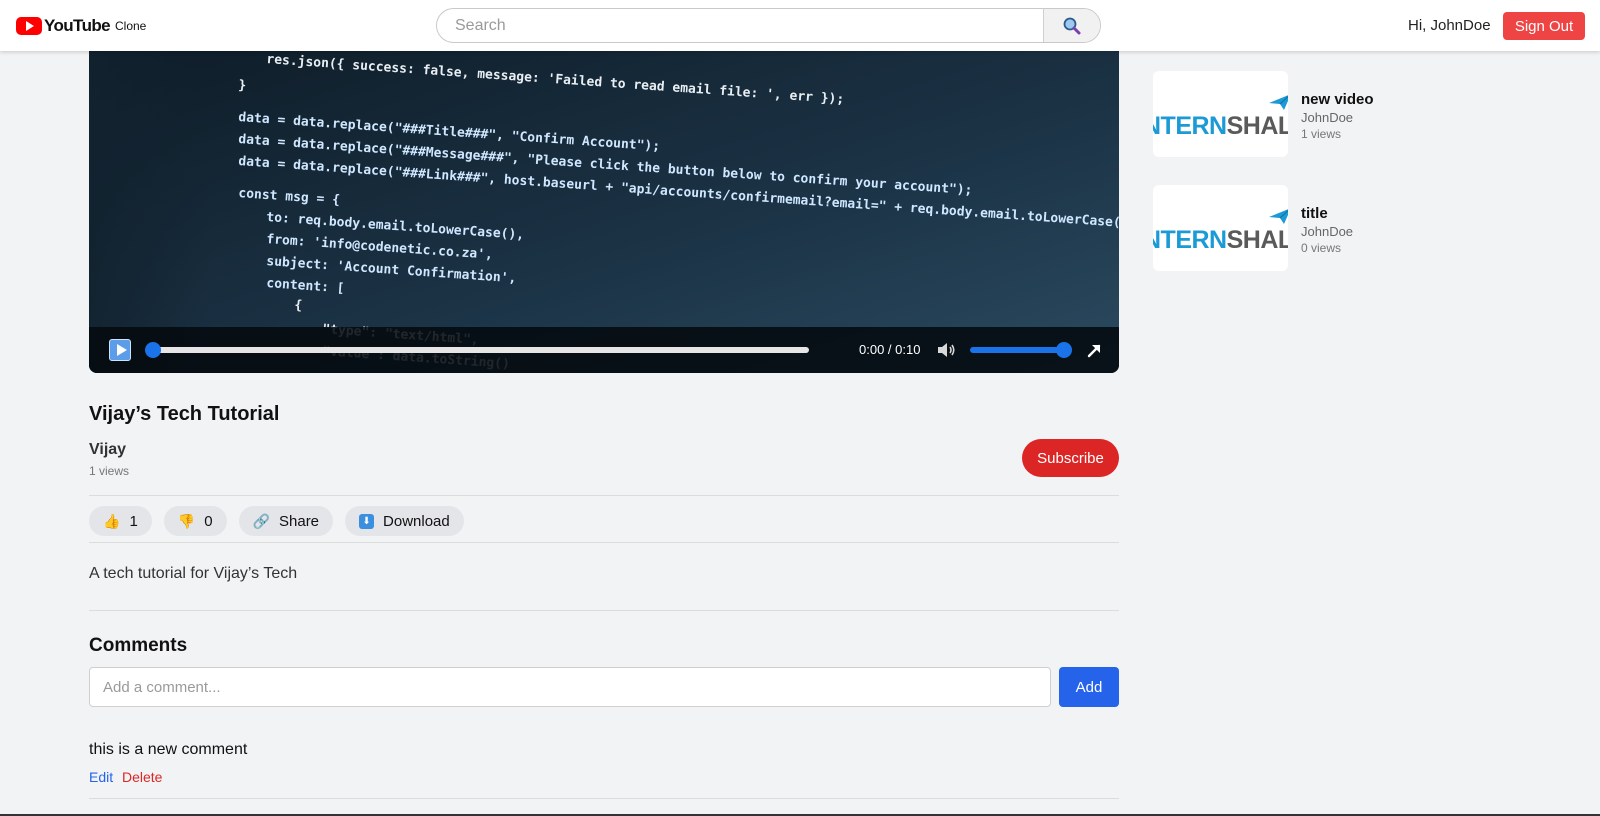 Image resolution: width=1600 pixels, height=816 pixels. What do you see at coordinates (193, 573) in the screenshot?
I see `video-description: A tech tutorial for Vijay’s Tech` at bounding box center [193, 573].